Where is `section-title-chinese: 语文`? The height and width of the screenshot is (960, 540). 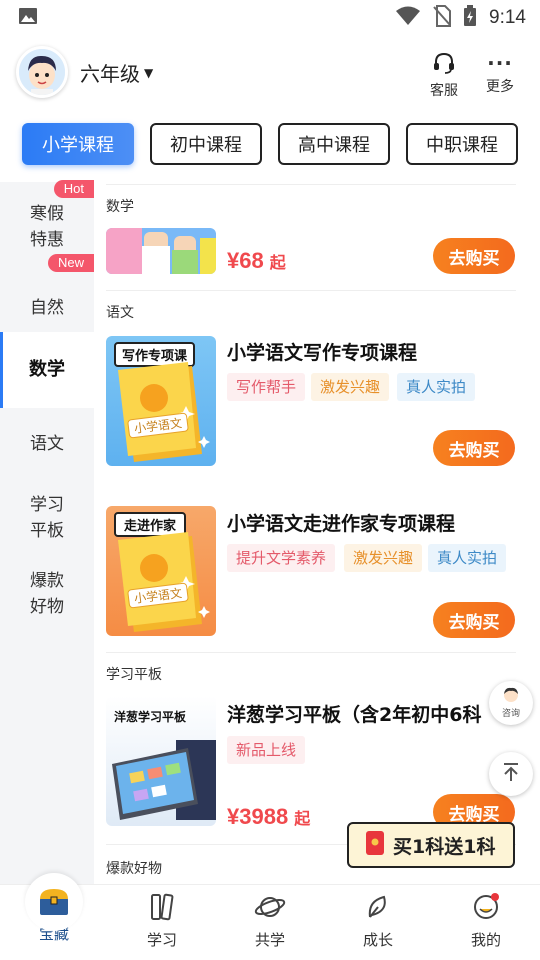 section-title-chinese: 语文 is located at coordinates (120, 313).